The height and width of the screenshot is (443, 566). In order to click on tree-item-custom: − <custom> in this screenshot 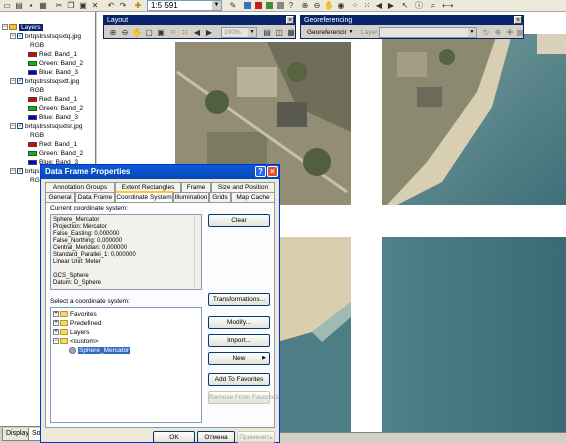, I will do `click(76, 341)`.